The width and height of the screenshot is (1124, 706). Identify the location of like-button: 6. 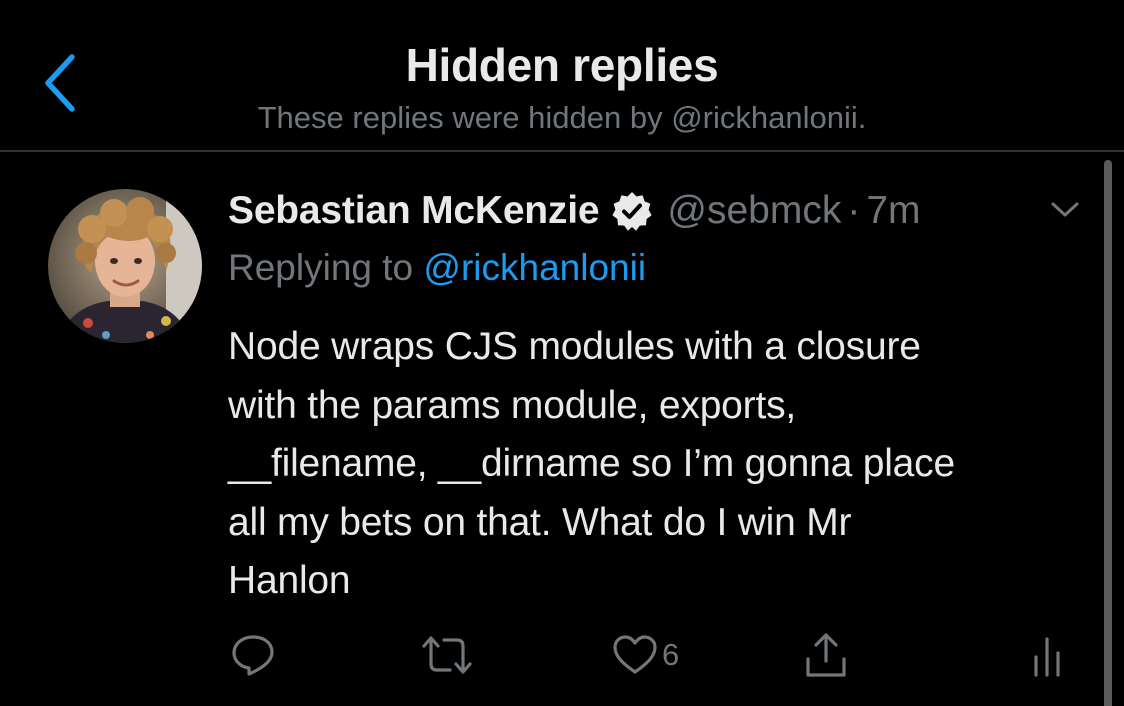
(645, 655).